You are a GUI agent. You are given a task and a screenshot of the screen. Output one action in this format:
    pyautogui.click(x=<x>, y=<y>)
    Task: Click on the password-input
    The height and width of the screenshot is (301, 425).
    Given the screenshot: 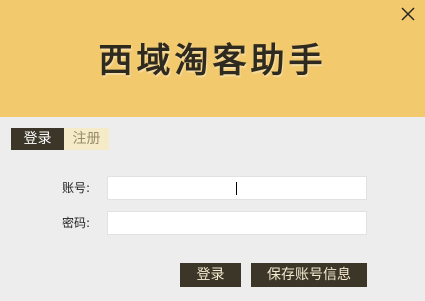 What is the action you would take?
    pyautogui.click(x=237, y=223)
    